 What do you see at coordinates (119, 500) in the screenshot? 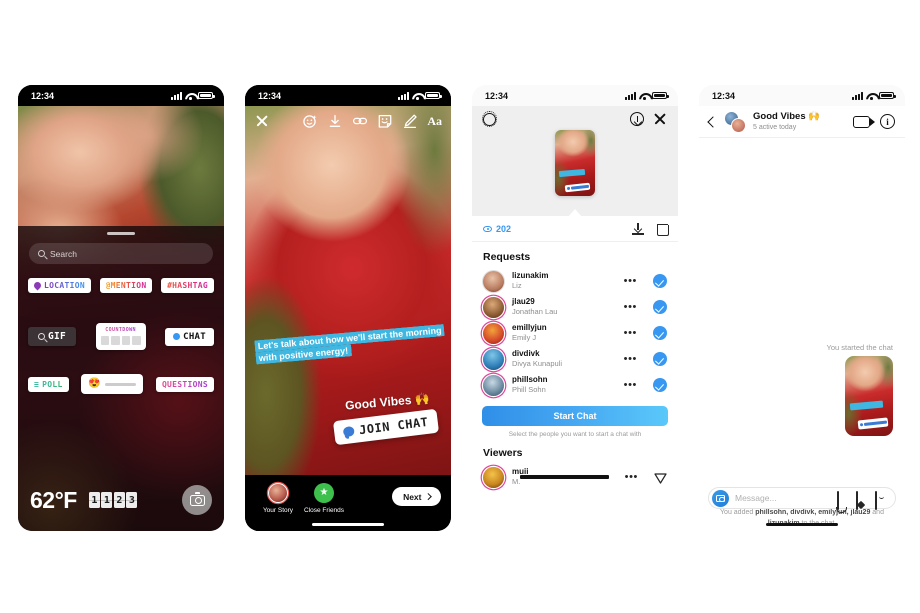
I see `time-digit: 2` at bounding box center [119, 500].